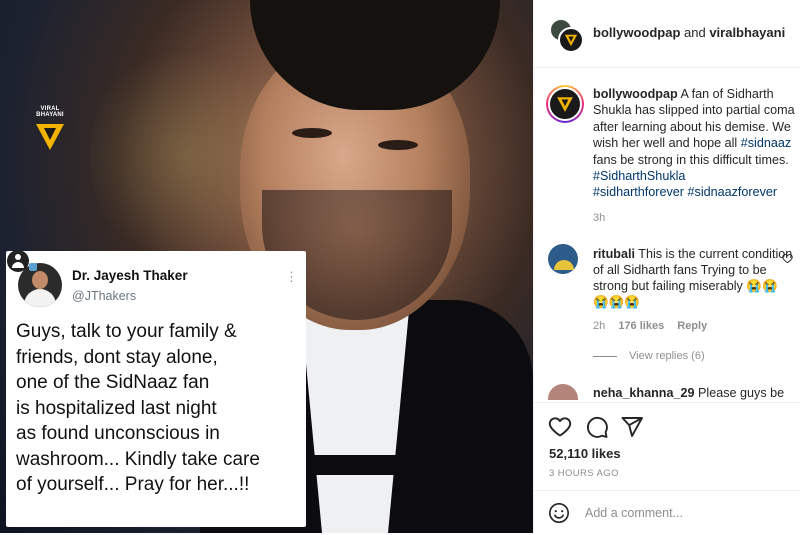  I want to click on viral-bhayani-watermark: VIRAL BHAYANI, so click(50, 131).